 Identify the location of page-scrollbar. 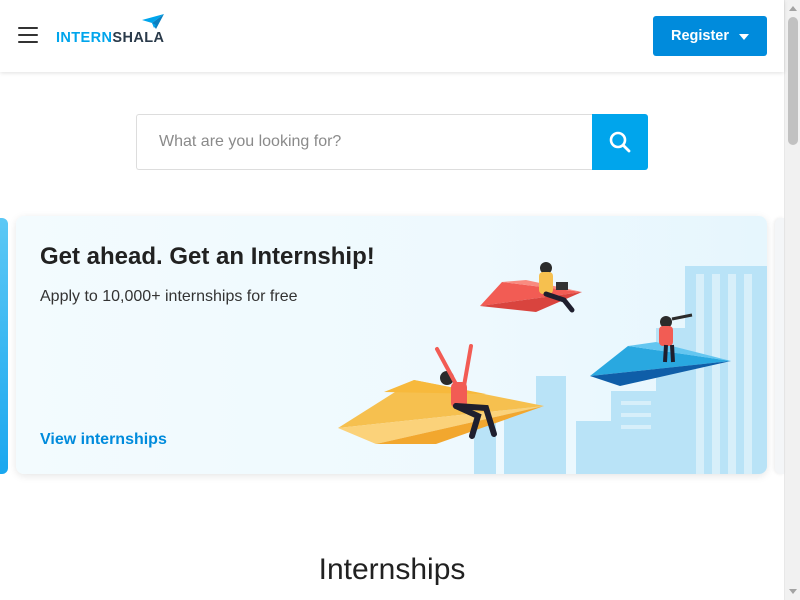
(792, 300).